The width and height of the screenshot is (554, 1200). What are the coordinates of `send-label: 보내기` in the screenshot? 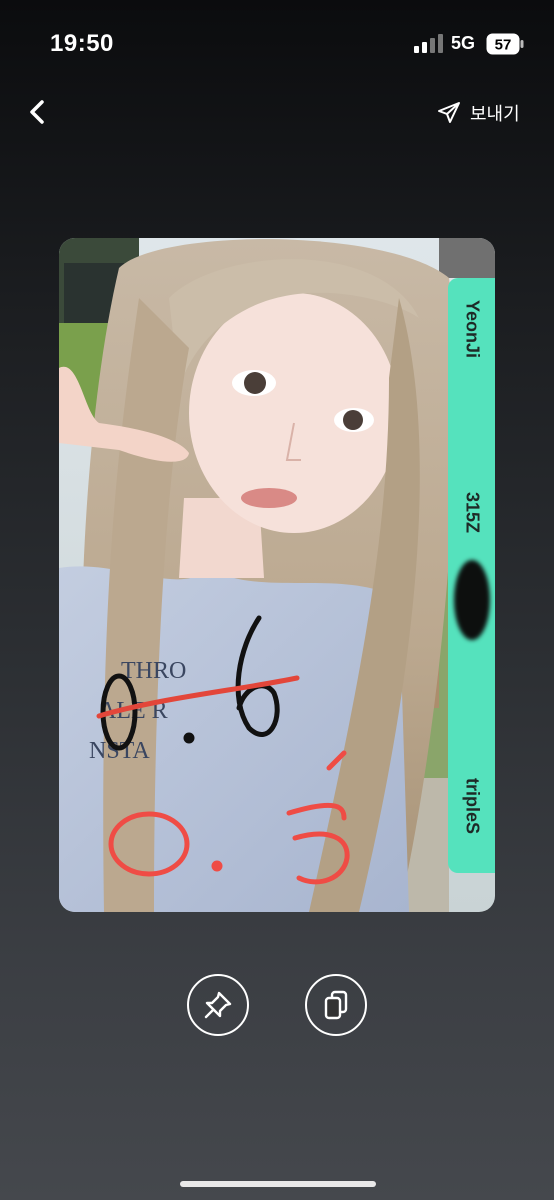 It's located at (495, 114).